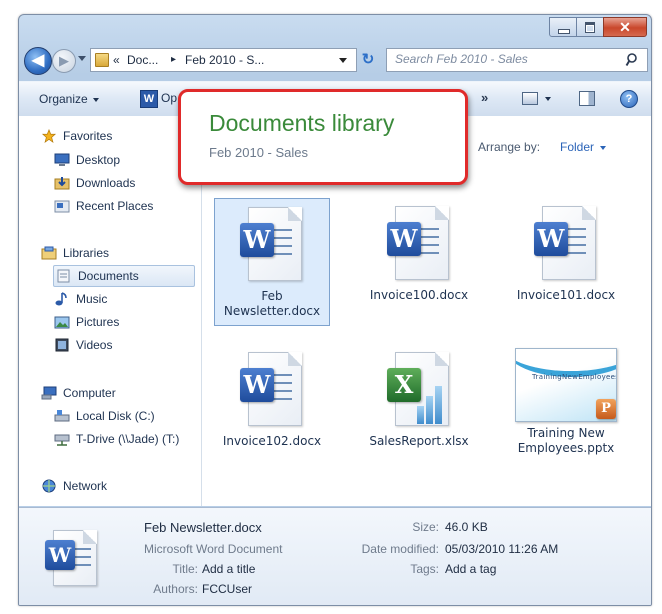  Describe the element at coordinates (577, 147) in the screenshot. I see `arrange-by-value: Folder` at that location.